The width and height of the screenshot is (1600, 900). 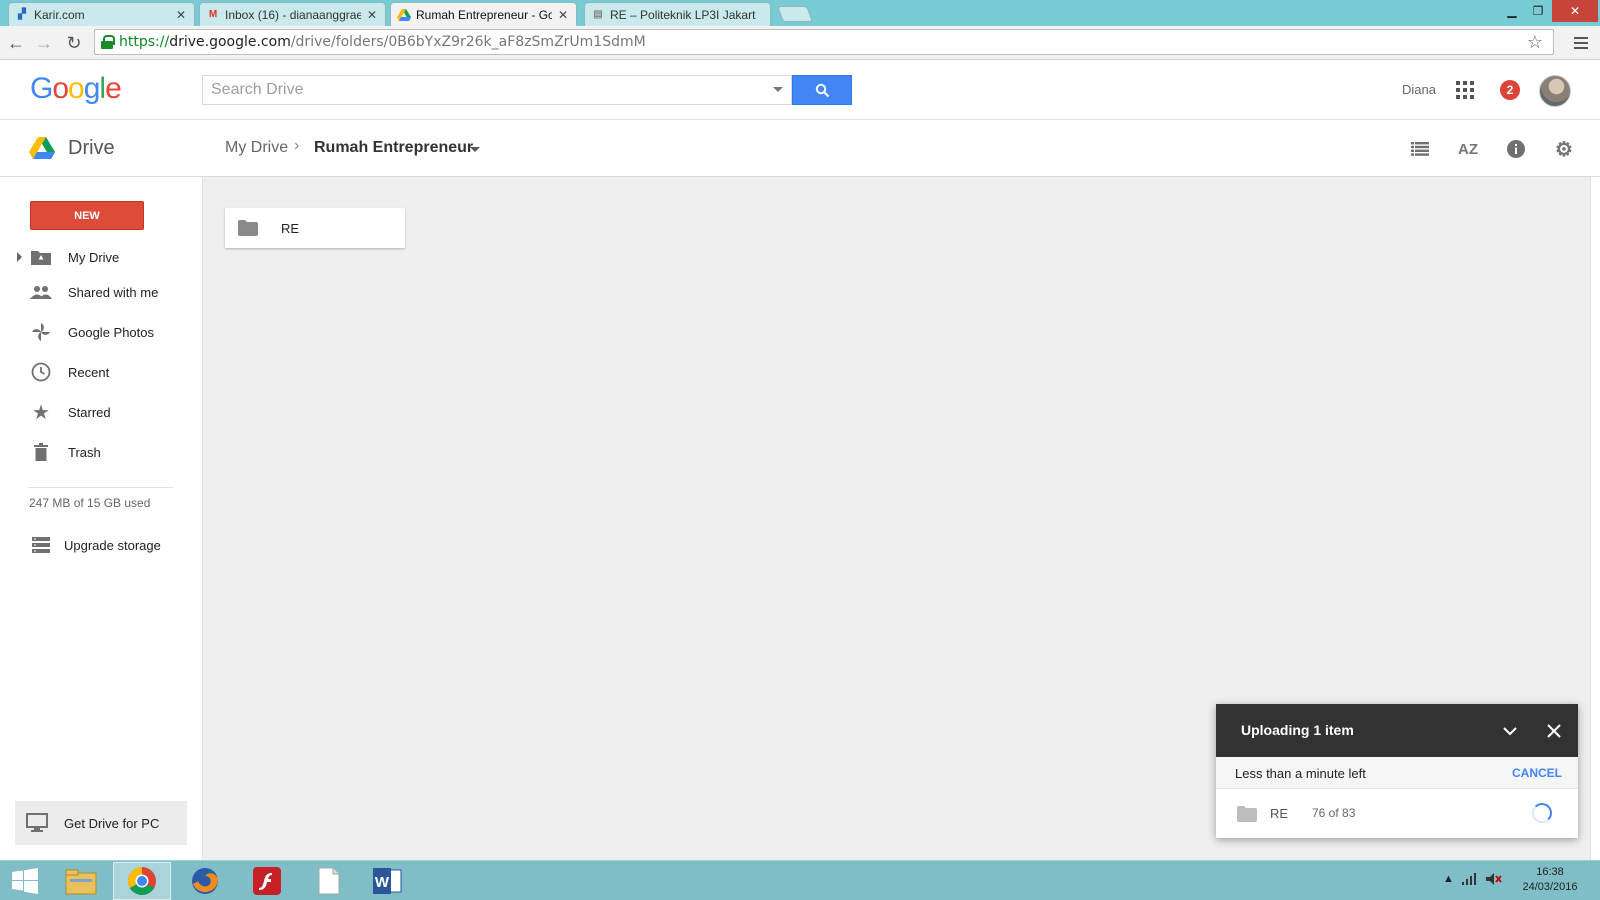 I want to click on chrome-taskbar-icon, so click(x=142, y=881).